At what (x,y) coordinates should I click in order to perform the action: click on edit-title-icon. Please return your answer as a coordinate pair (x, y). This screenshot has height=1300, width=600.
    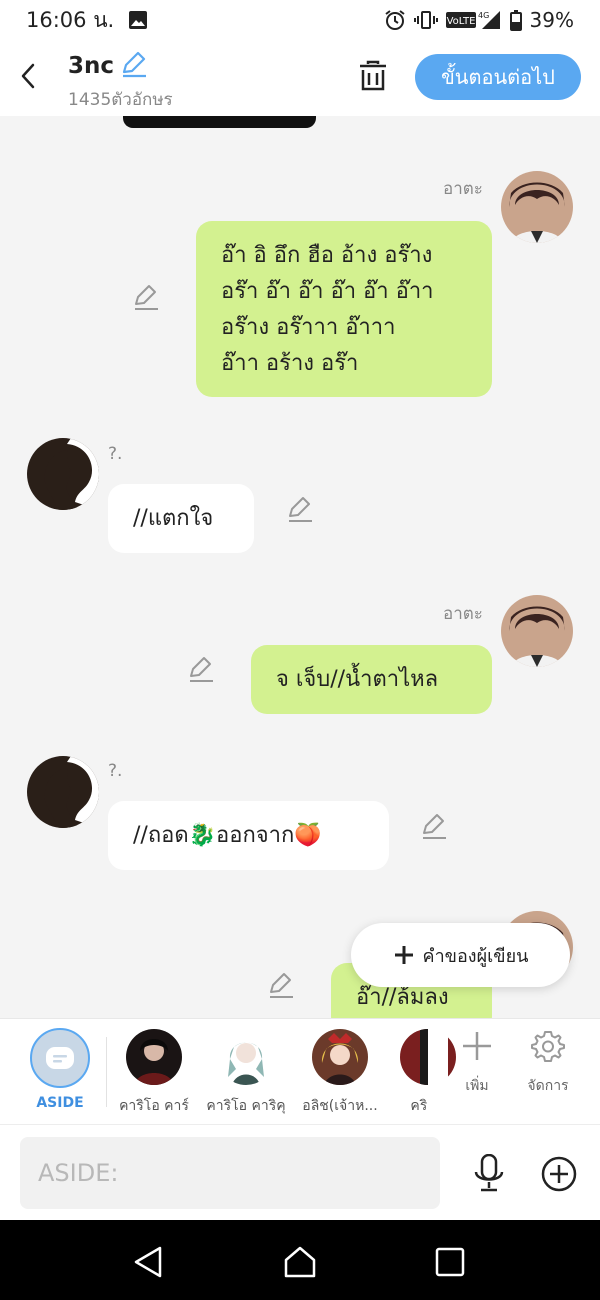
    Looking at the image, I should click on (134, 66).